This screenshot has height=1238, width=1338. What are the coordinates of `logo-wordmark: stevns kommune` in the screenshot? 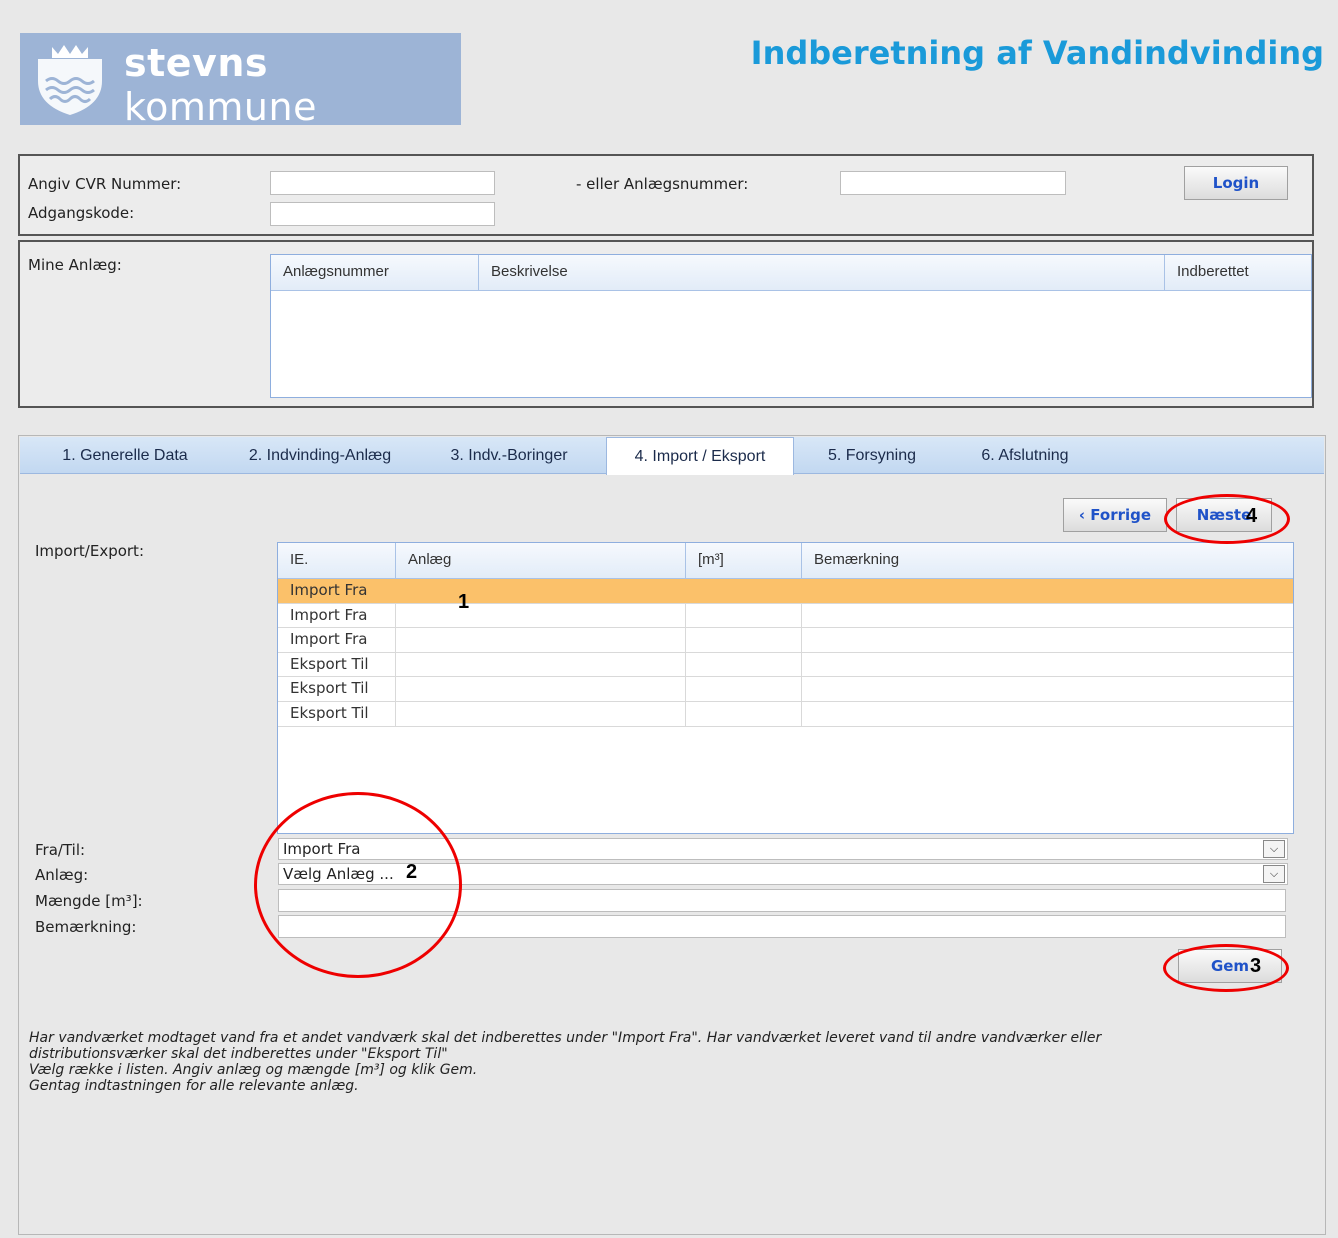 It's located at (220, 85).